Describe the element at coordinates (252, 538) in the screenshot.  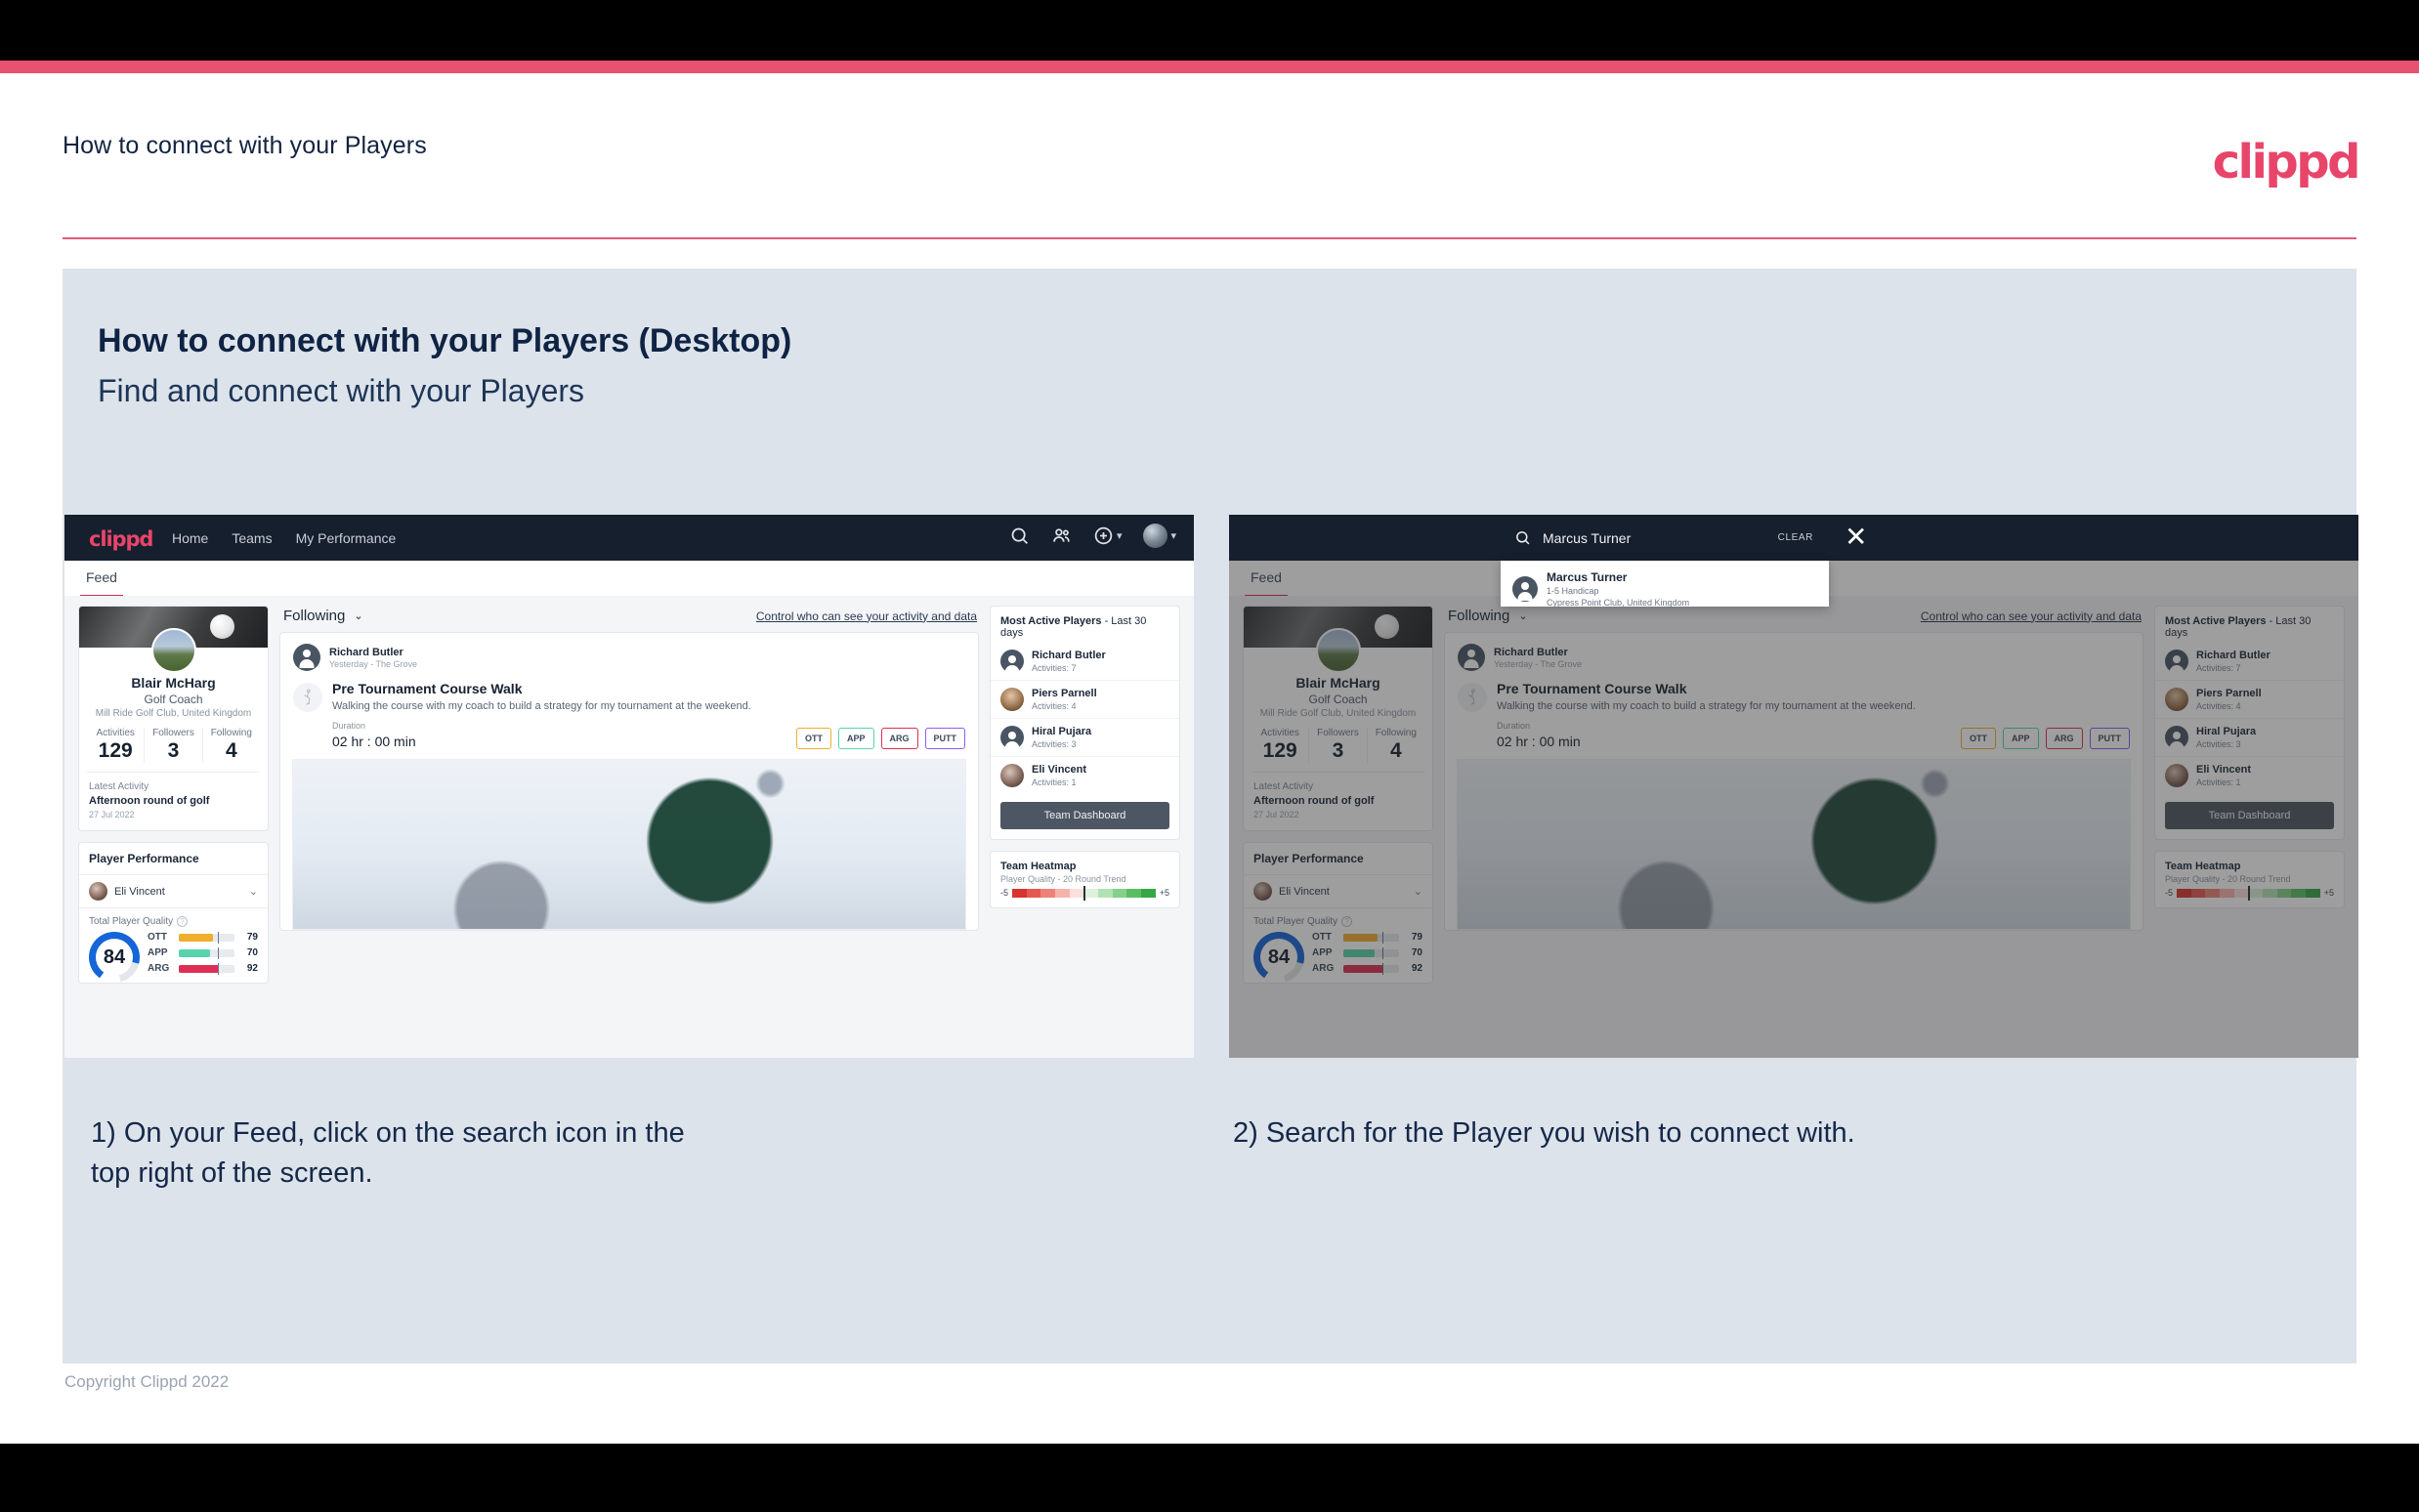
I see `nav-link-teams: Teams` at that location.